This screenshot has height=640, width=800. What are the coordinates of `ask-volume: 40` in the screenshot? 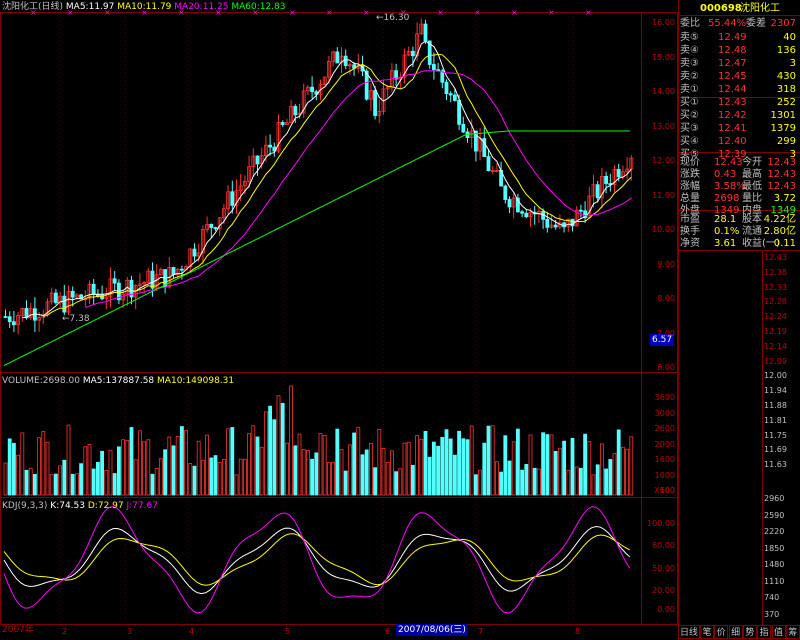 It's located at (789, 37).